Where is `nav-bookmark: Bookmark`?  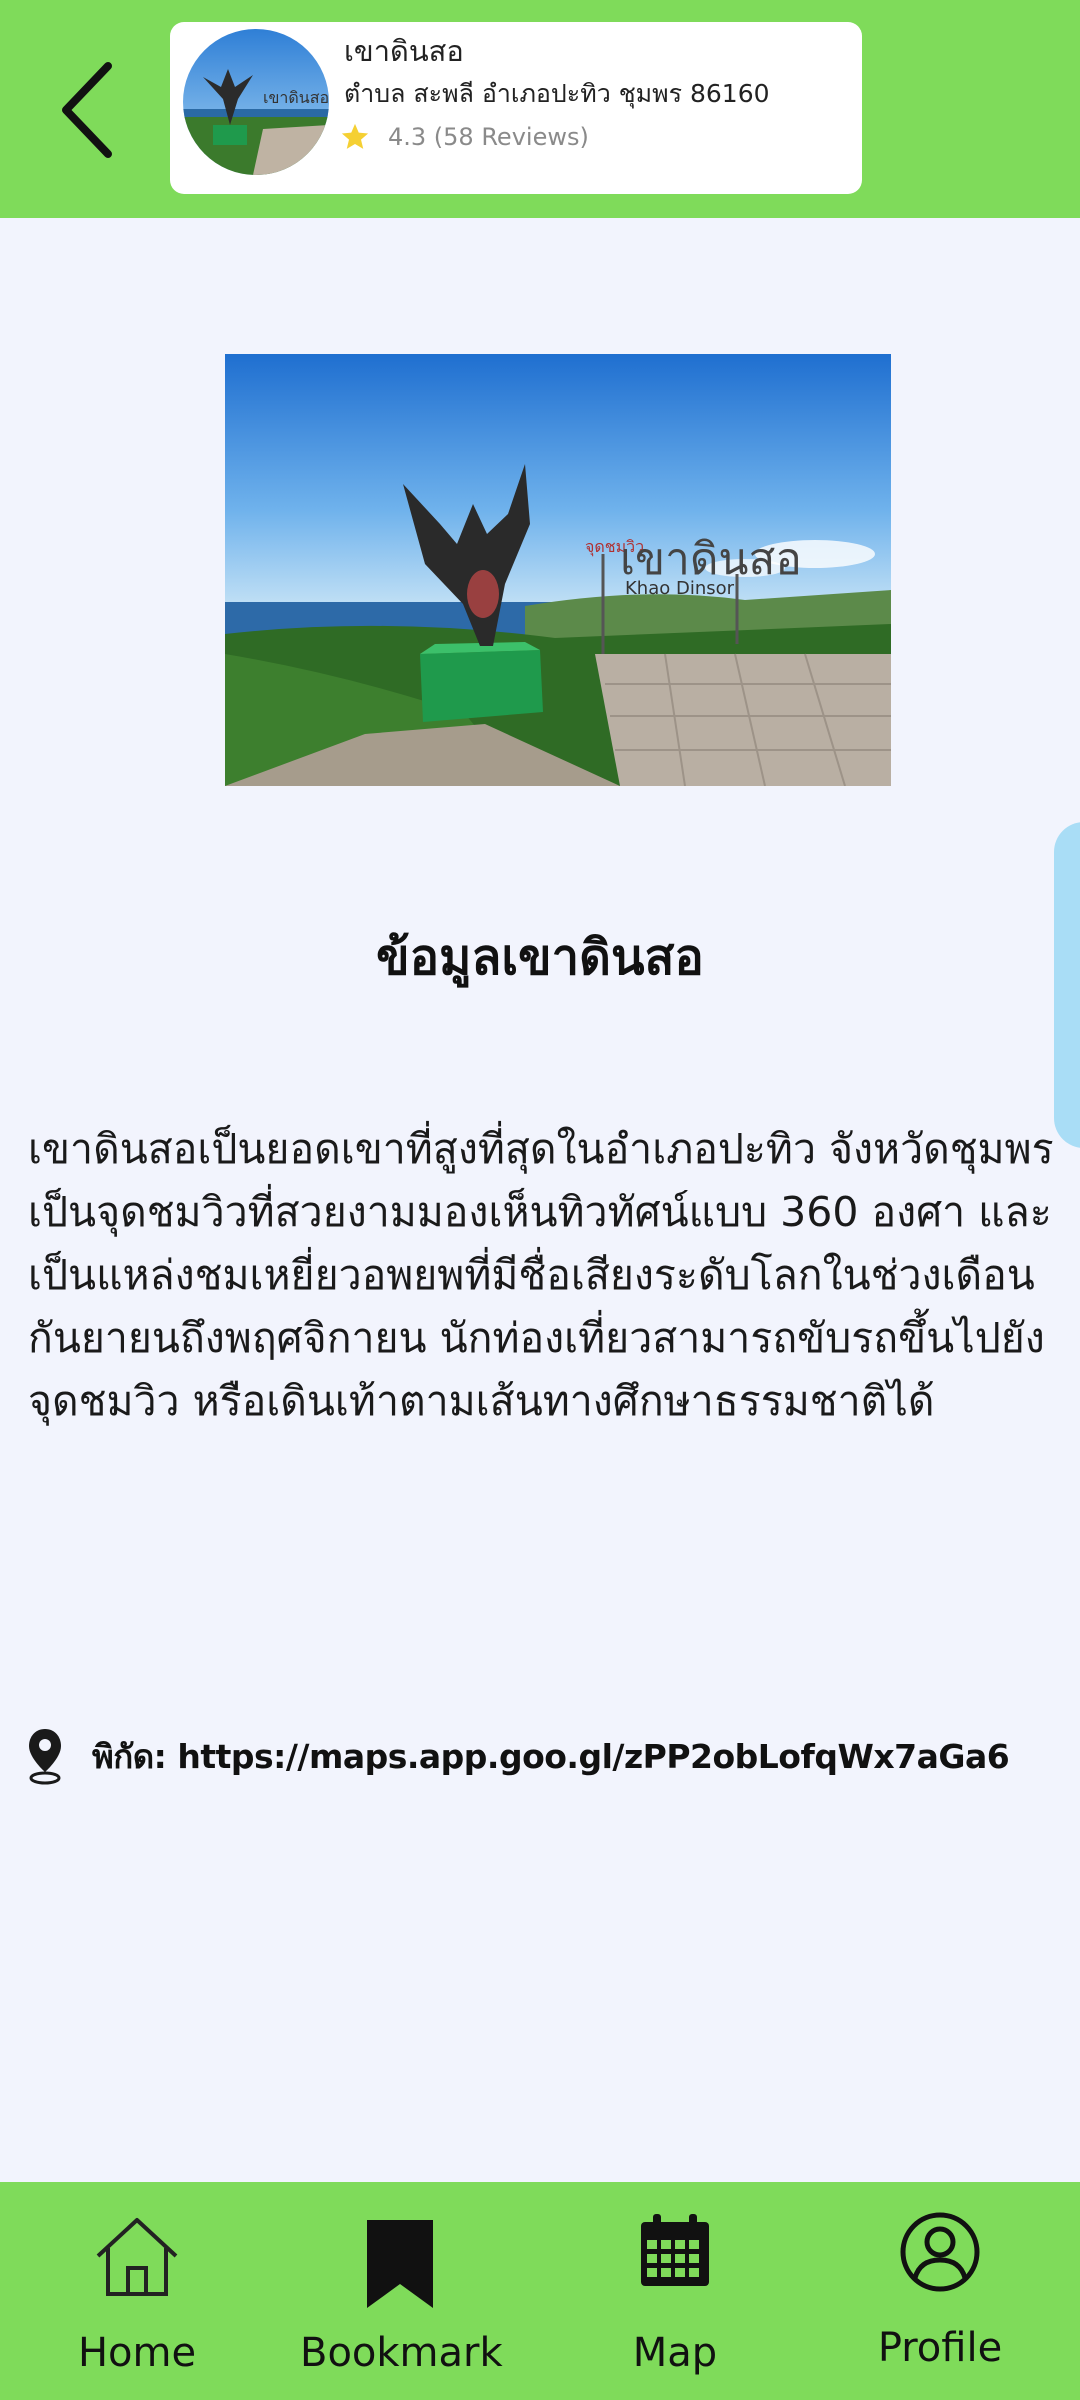
nav-bookmark: Bookmark is located at coordinates (401, 2291).